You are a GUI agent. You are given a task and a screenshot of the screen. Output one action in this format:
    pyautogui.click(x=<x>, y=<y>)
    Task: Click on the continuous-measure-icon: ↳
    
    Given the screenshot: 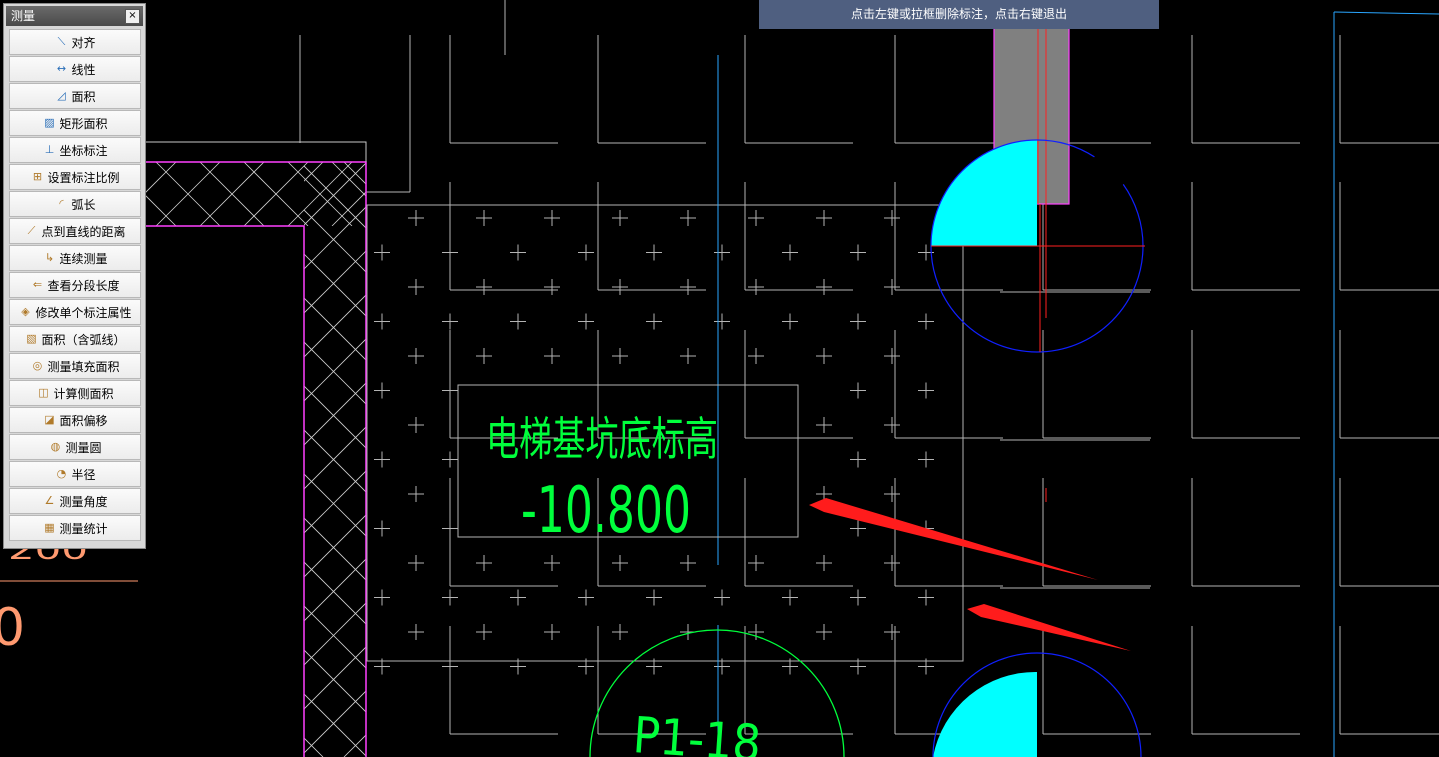 What is the action you would take?
    pyautogui.click(x=49, y=257)
    